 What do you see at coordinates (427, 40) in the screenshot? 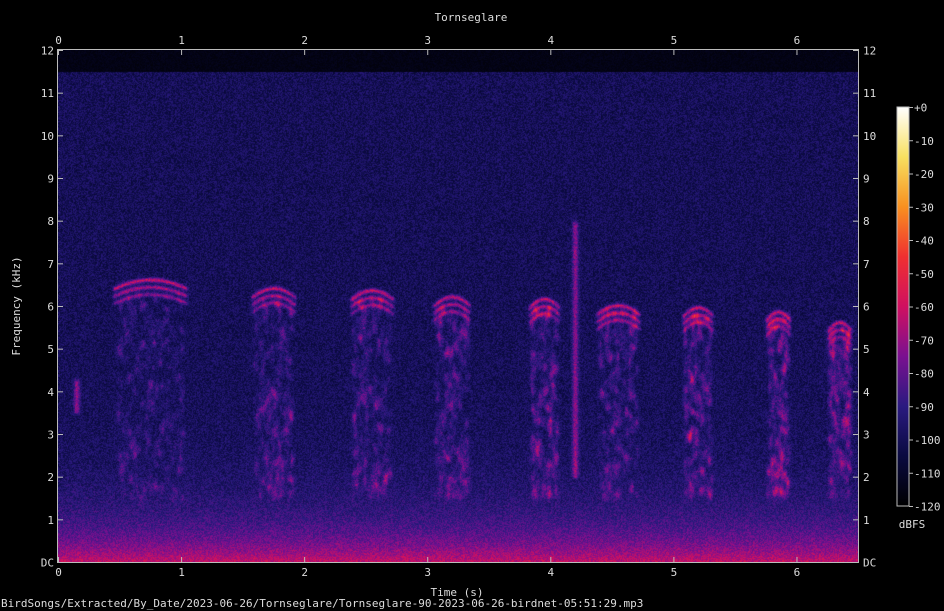
I see `x-tick-top-label: 3` at bounding box center [427, 40].